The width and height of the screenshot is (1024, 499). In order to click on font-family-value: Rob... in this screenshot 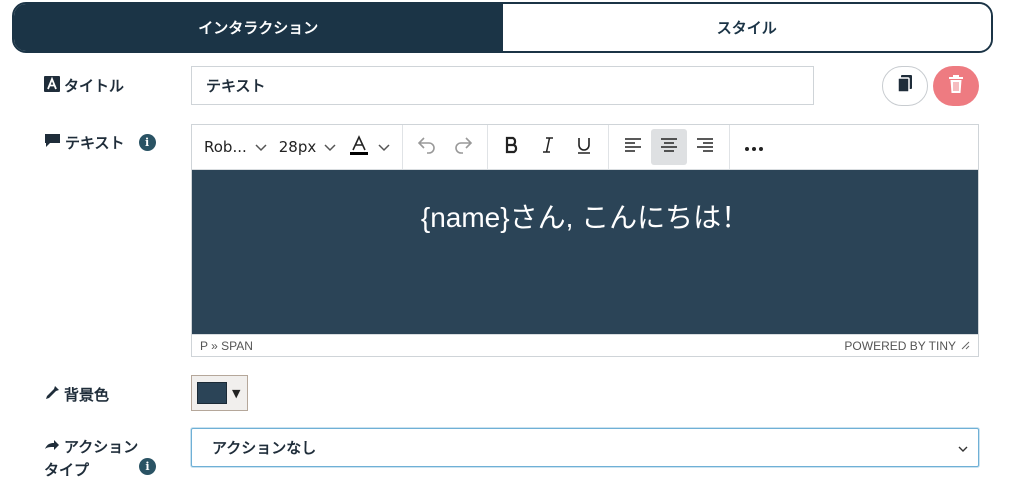, I will do `click(225, 147)`.